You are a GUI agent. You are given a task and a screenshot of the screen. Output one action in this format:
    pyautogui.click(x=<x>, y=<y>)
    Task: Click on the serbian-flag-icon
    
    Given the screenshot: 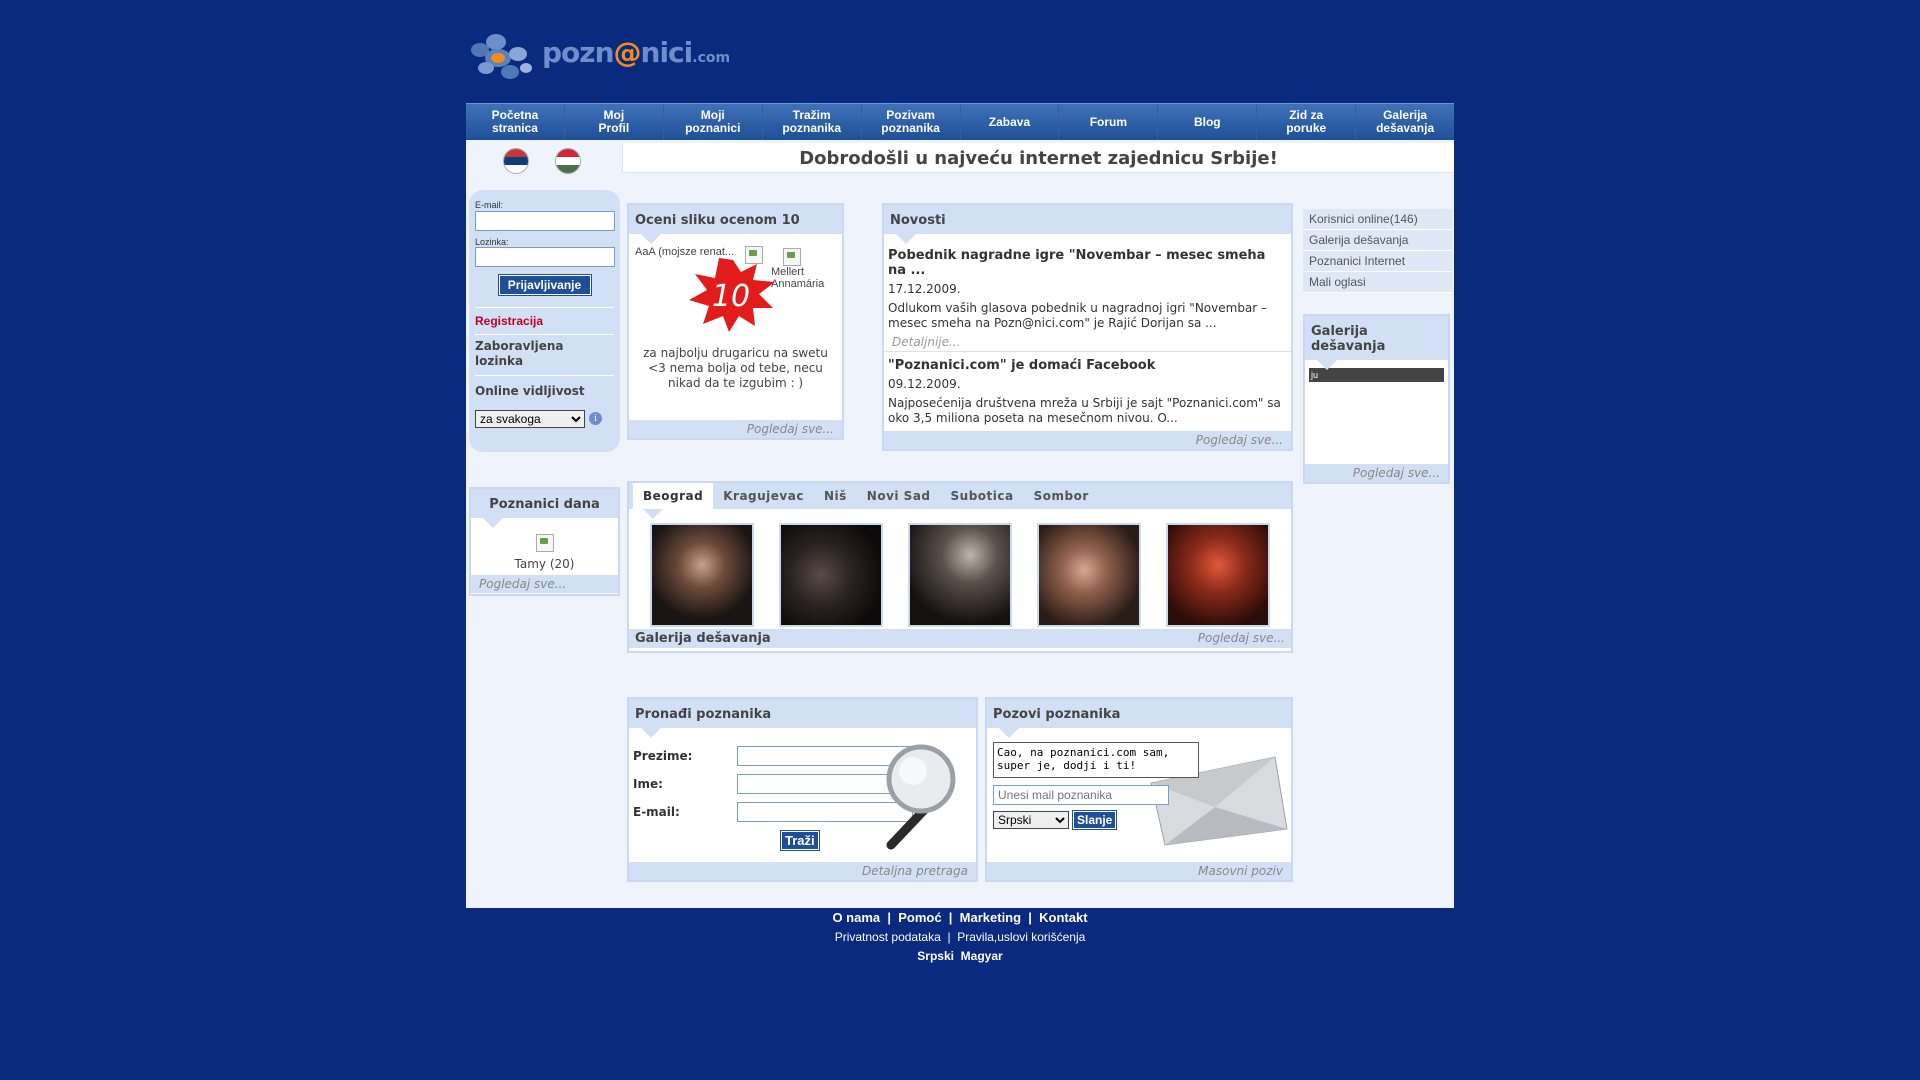 What is the action you would take?
    pyautogui.click(x=516, y=161)
    